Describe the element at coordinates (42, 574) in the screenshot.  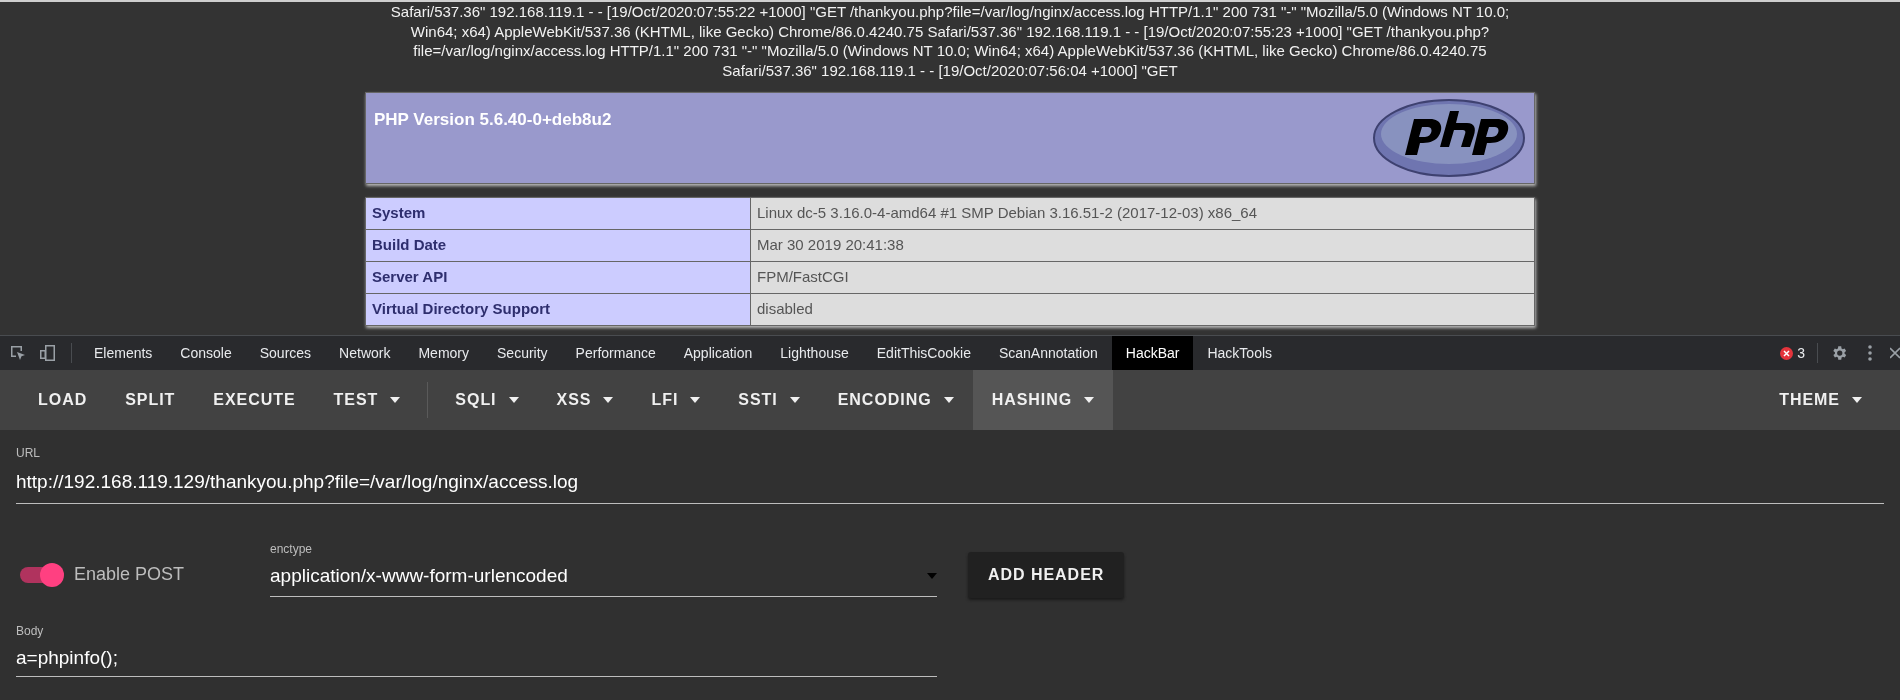
I see `enable-post-toggle` at that location.